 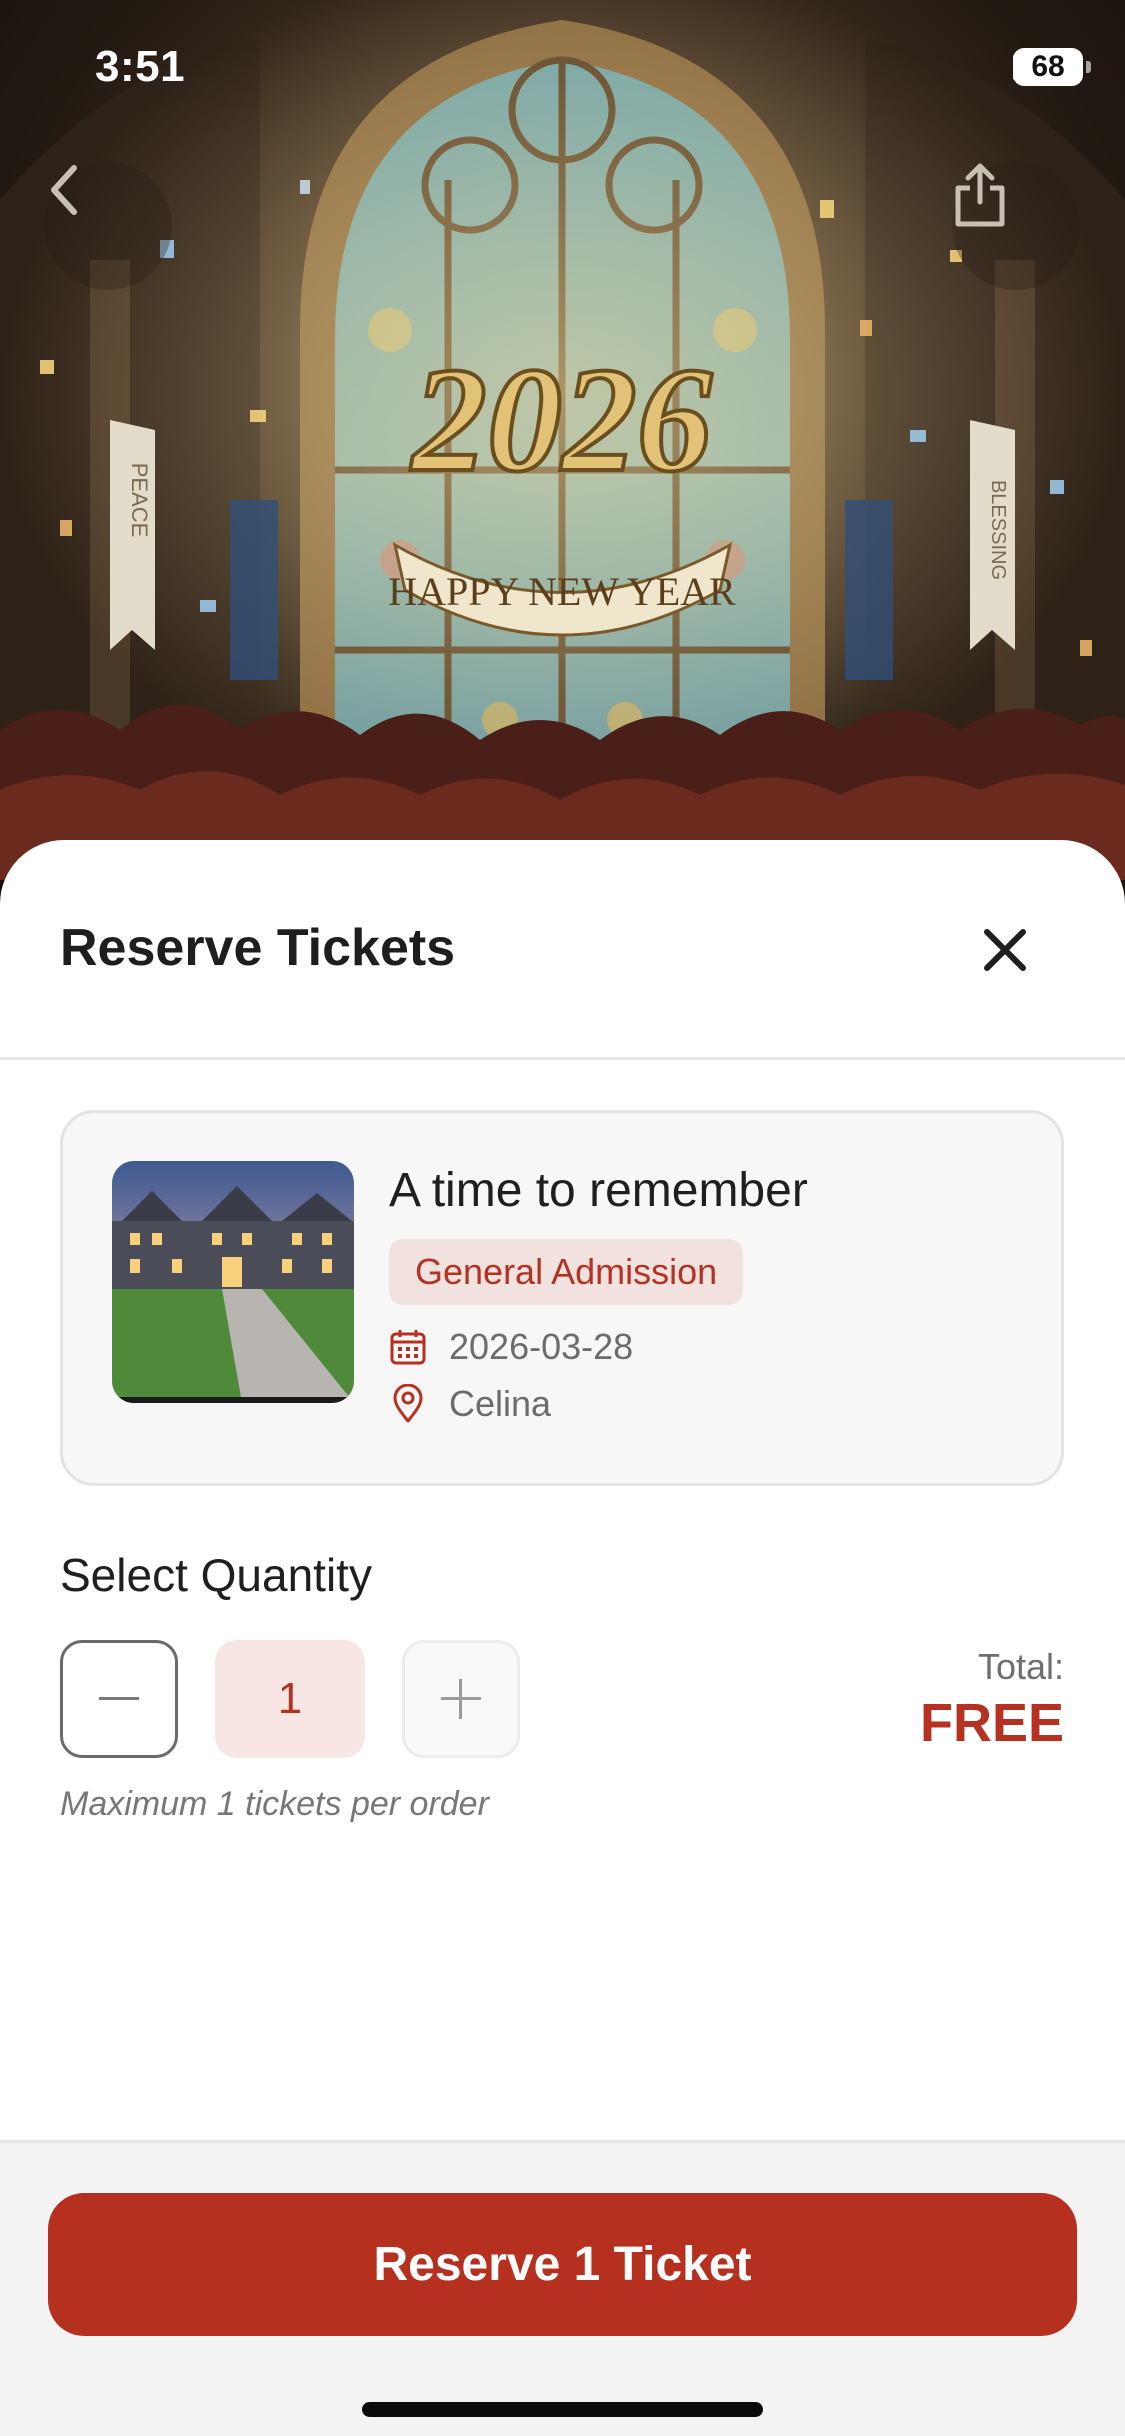 What do you see at coordinates (258, 948) in the screenshot?
I see `sheet-title: Reserve Tickets` at bounding box center [258, 948].